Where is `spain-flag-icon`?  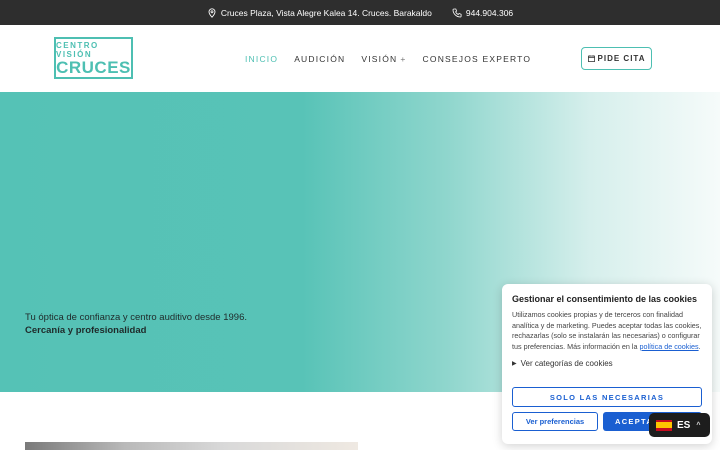 spain-flag-icon is located at coordinates (664, 425).